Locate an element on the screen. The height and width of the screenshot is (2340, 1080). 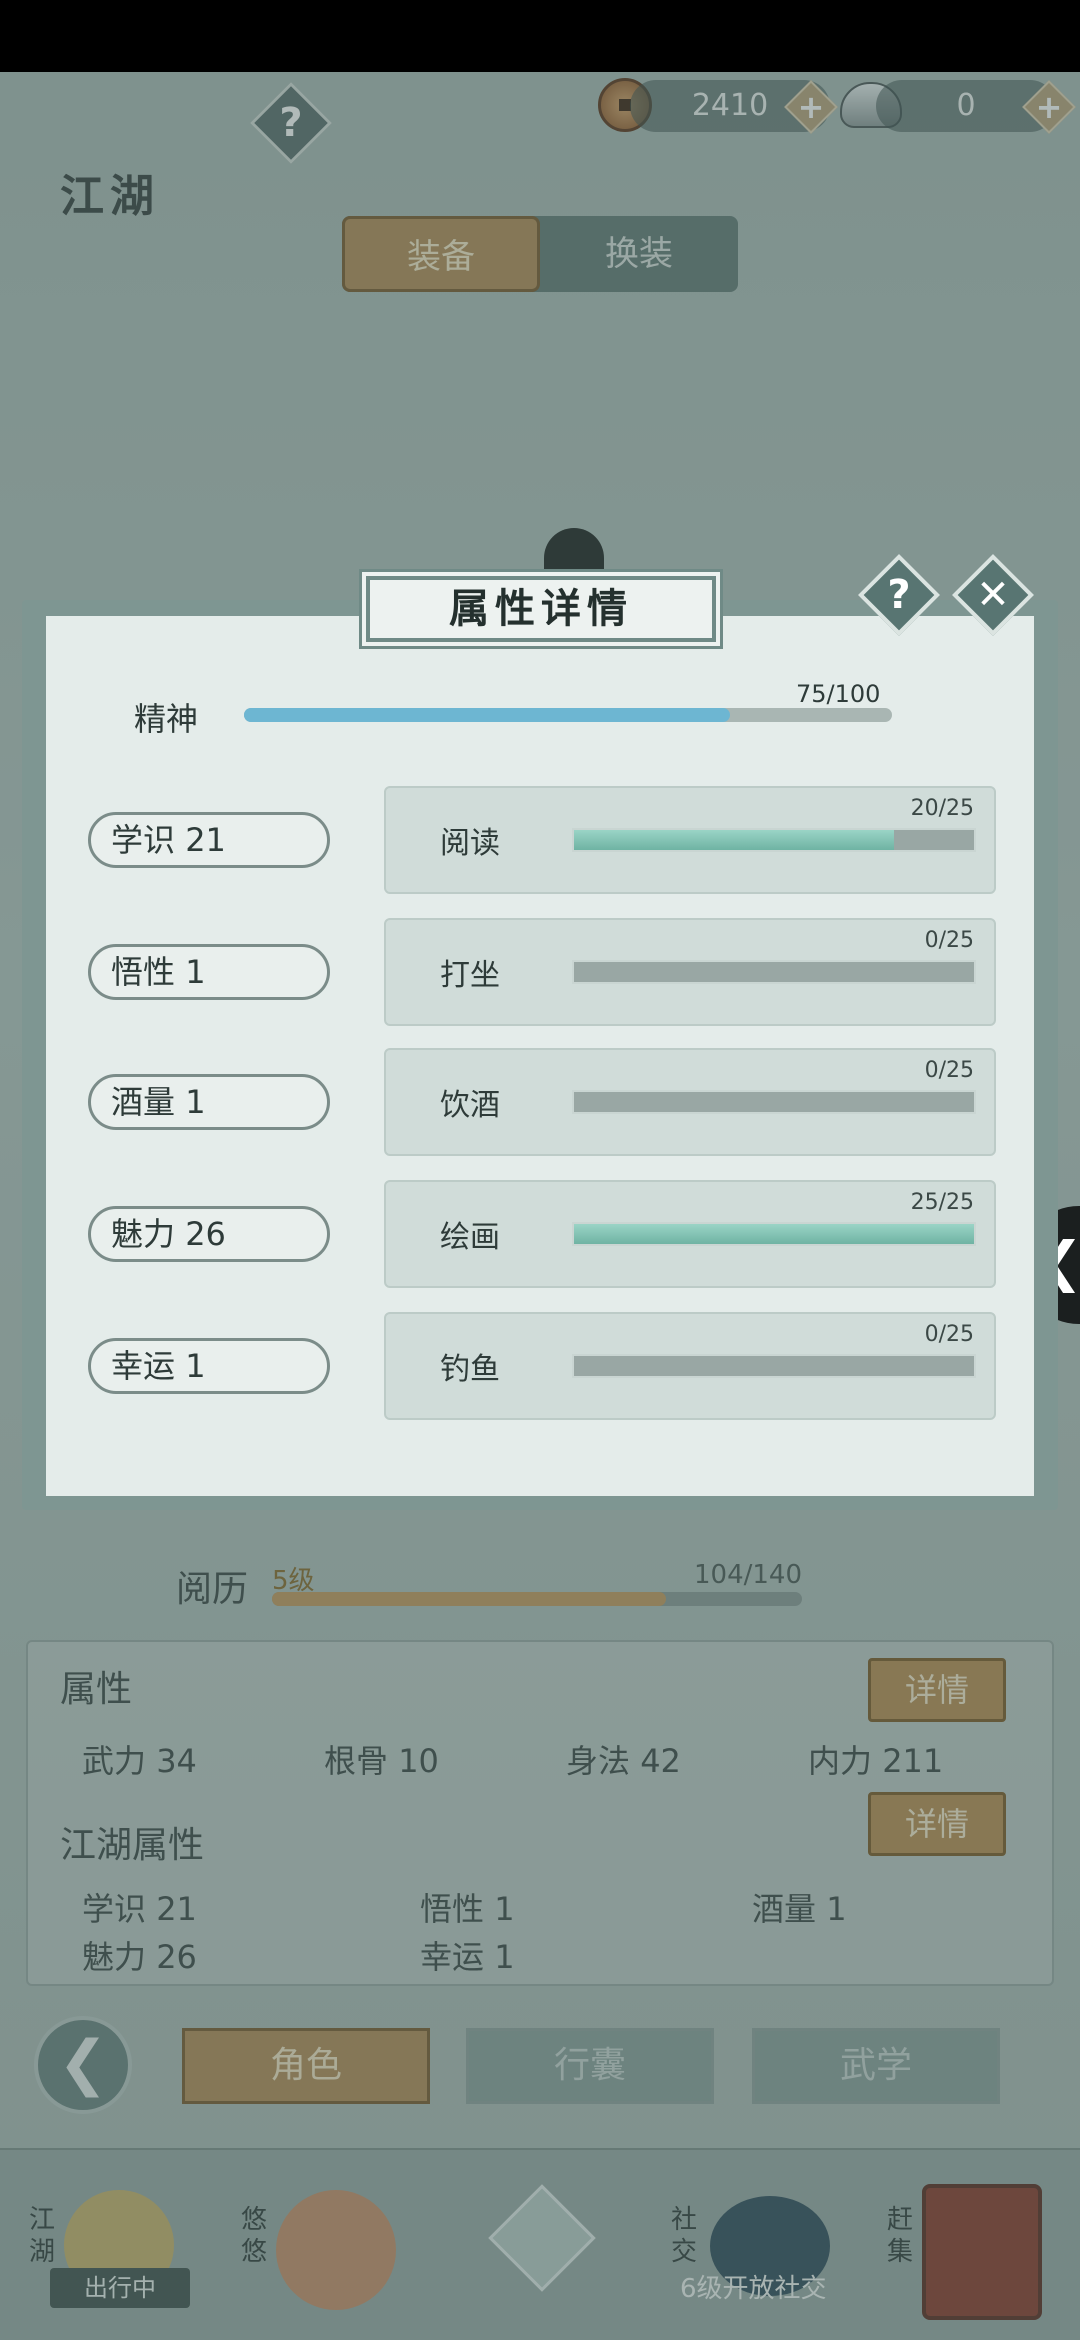
skill-fishing-row: 钓鱼 0/25 is located at coordinates (690, 1366).